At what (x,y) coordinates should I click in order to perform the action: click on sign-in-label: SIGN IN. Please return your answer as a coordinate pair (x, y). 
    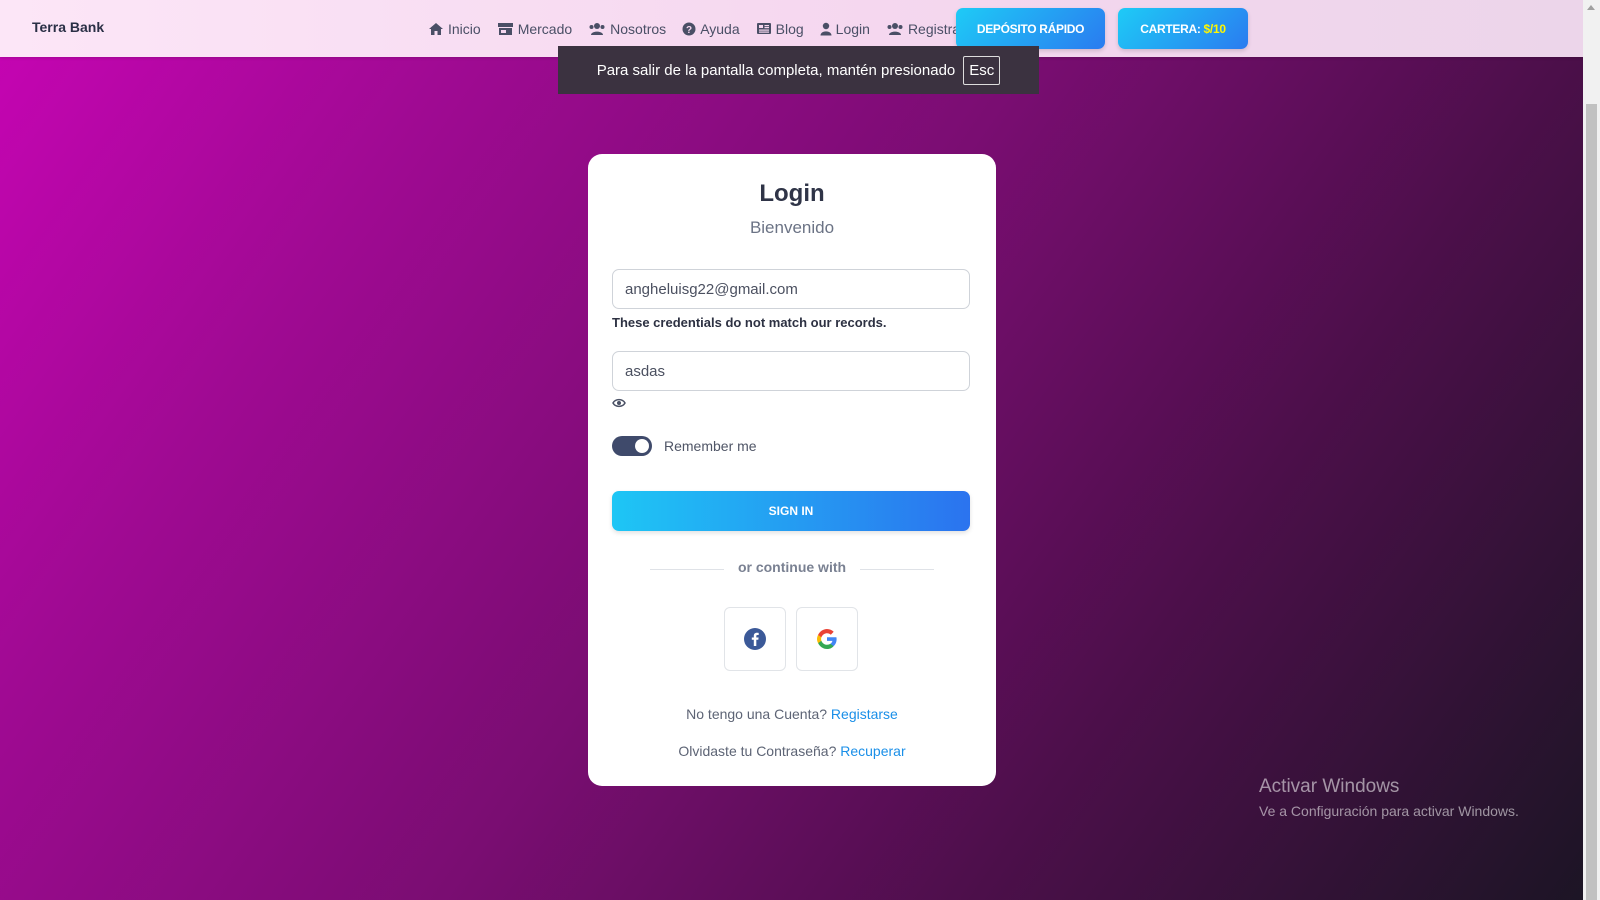
    Looking at the image, I should click on (791, 511).